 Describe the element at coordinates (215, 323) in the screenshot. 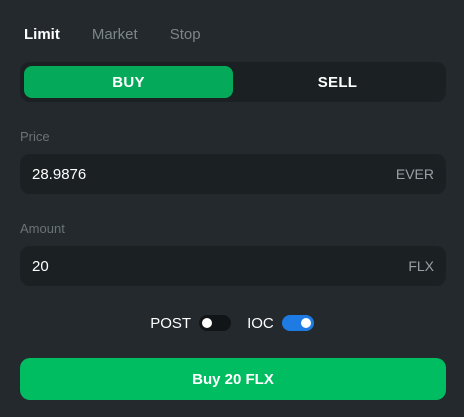

I see `post-toggle` at that location.